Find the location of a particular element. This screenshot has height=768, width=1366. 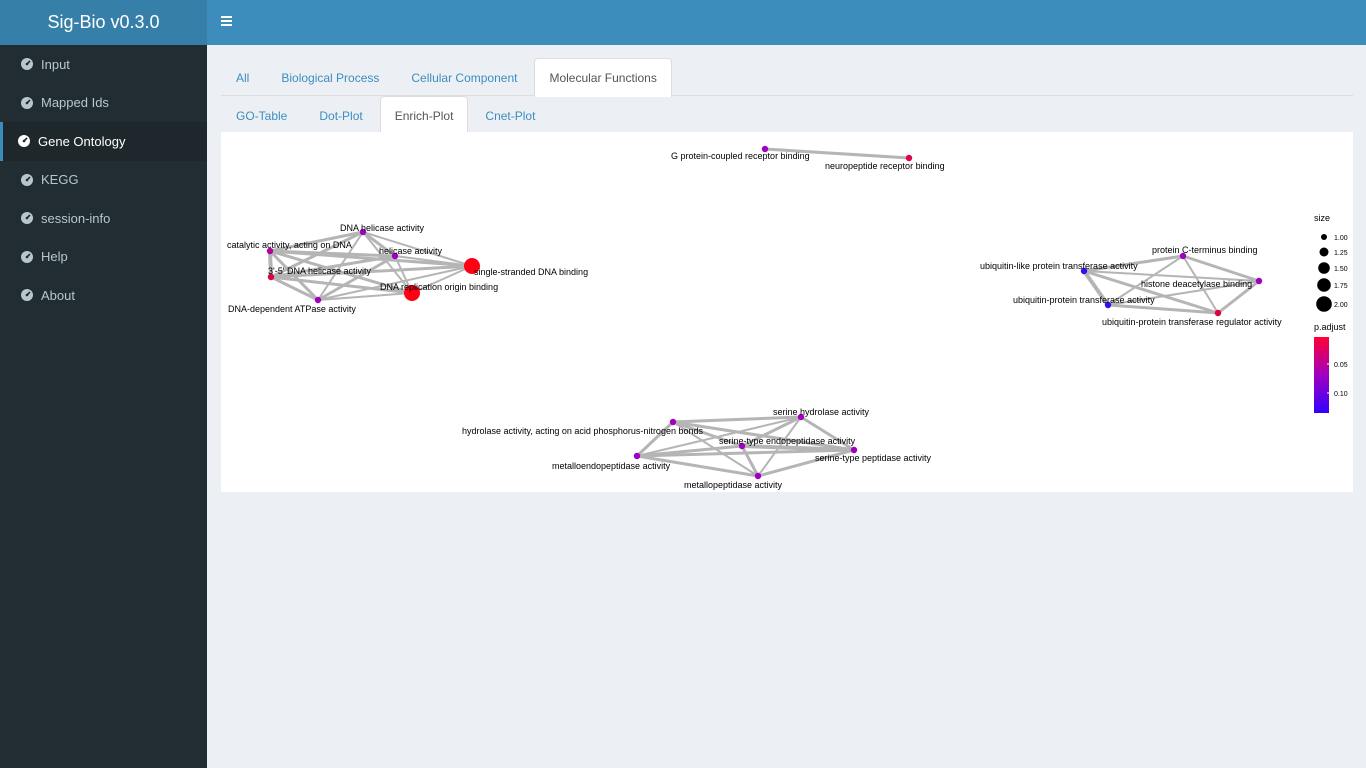

node-label: catalytic activity, acting on DNA is located at coordinates (289, 245).